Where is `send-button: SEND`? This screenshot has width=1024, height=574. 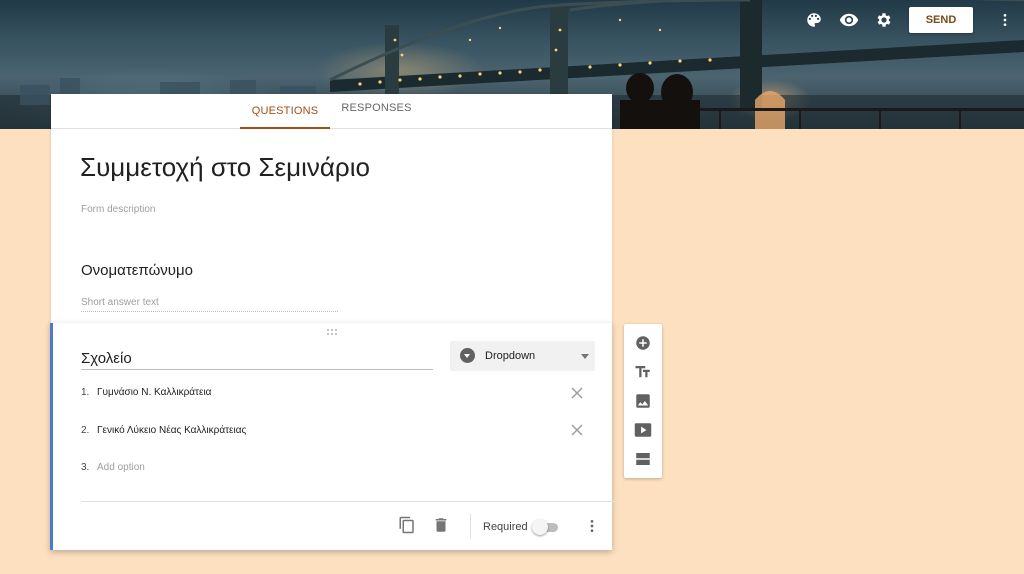
send-button: SEND is located at coordinates (941, 20).